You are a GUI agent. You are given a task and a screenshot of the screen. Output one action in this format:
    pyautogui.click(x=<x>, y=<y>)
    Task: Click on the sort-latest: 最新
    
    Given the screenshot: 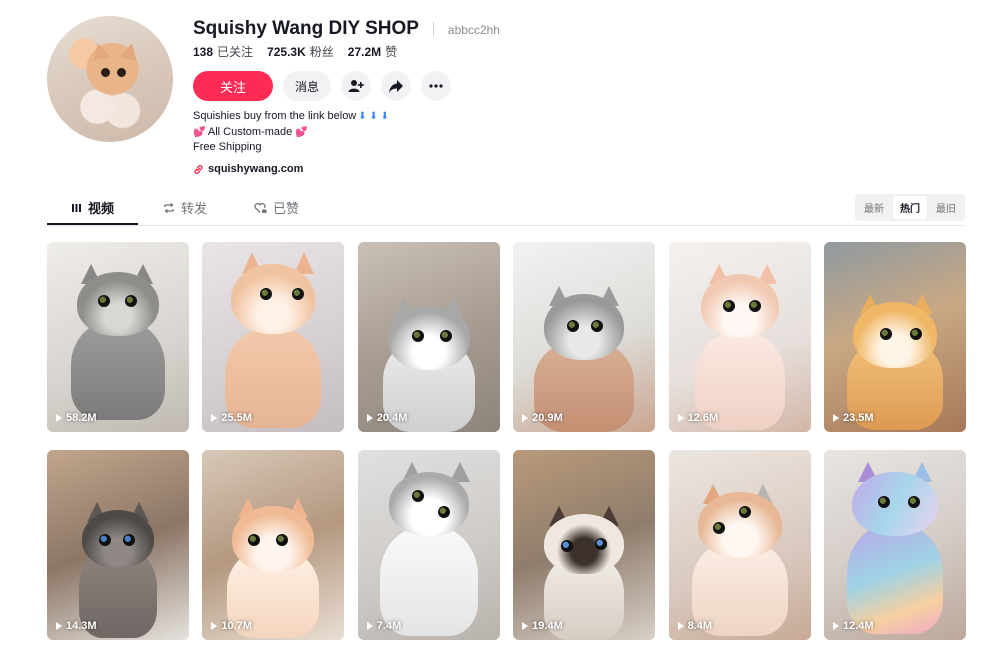 What is the action you would take?
    pyautogui.click(x=874, y=207)
    